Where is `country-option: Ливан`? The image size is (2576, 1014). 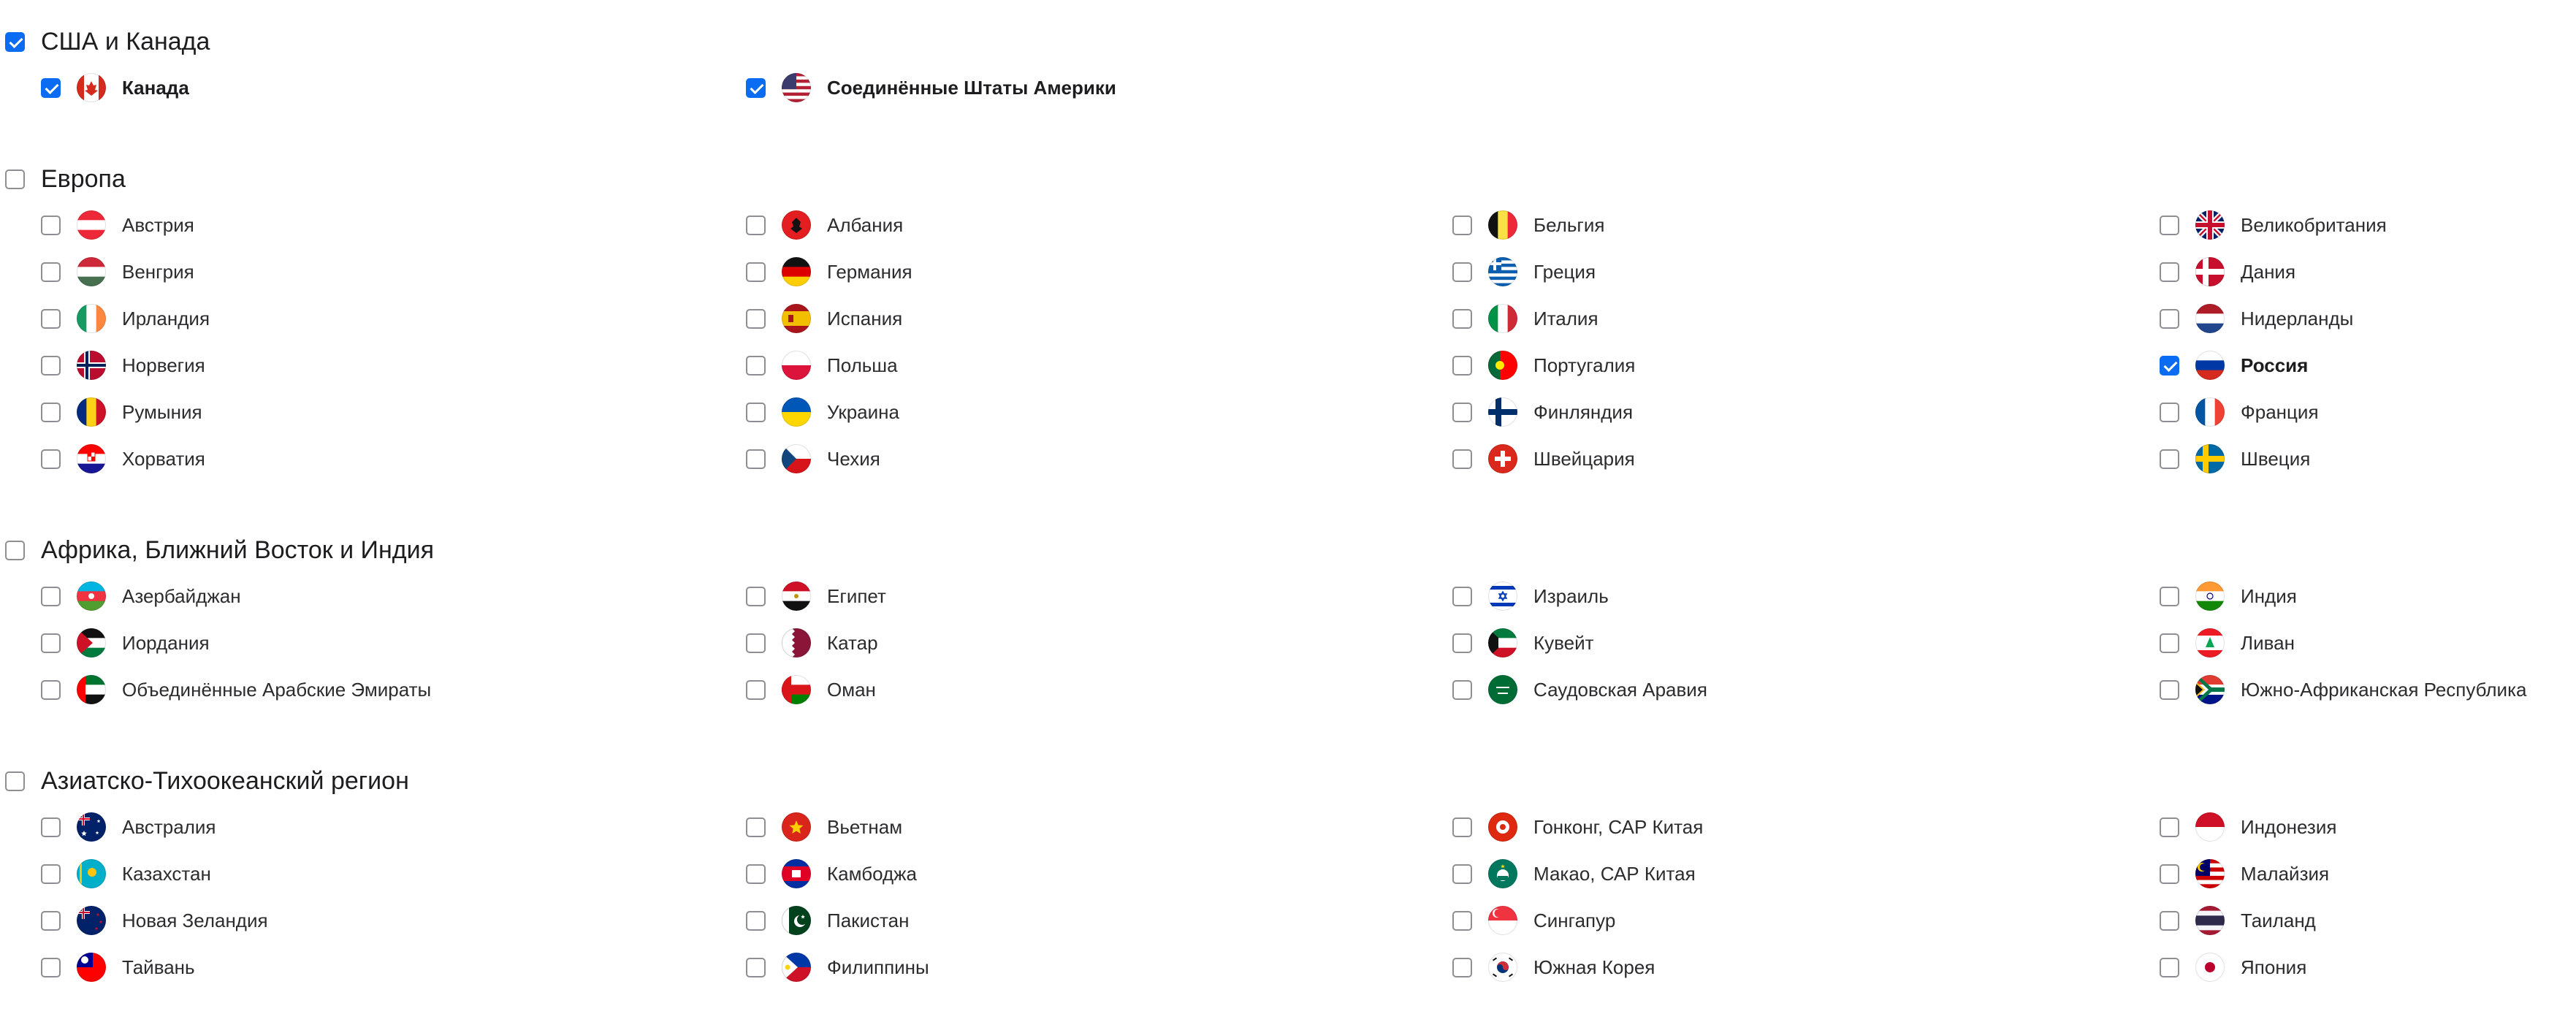 country-option: Ливан is located at coordinates (2228, 643).